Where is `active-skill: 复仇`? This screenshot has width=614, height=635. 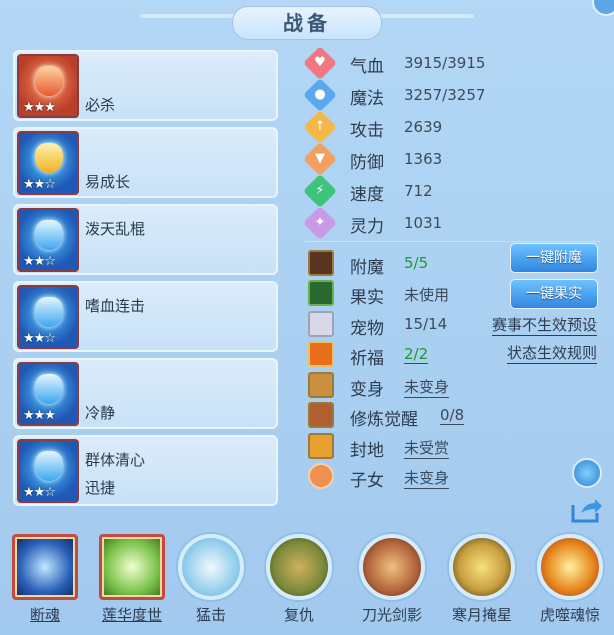
active-skill: 复仇 is located at coordinates (299, 584).